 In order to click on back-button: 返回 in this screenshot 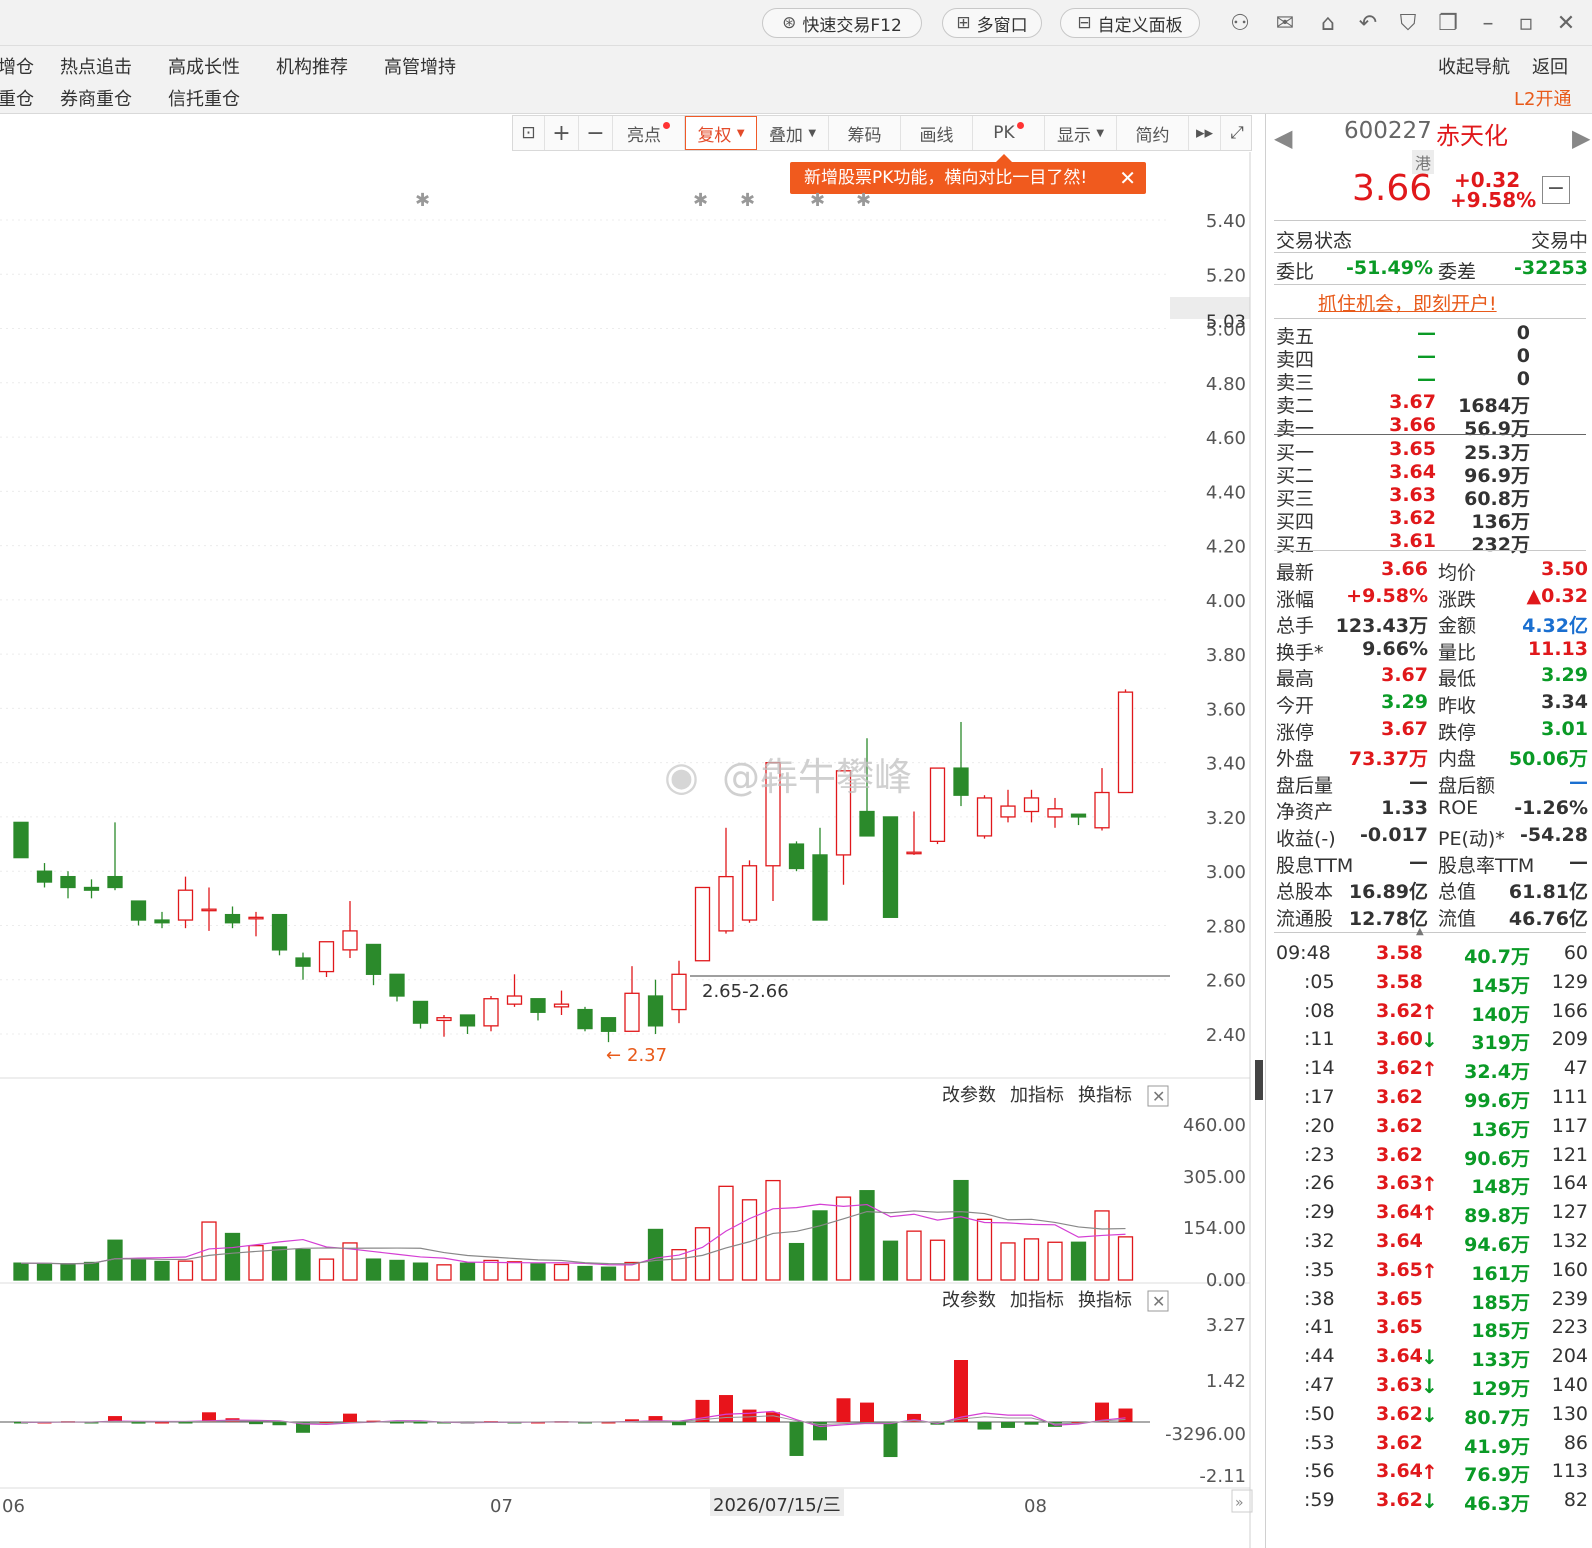, I will do `click(1550, 66)`.